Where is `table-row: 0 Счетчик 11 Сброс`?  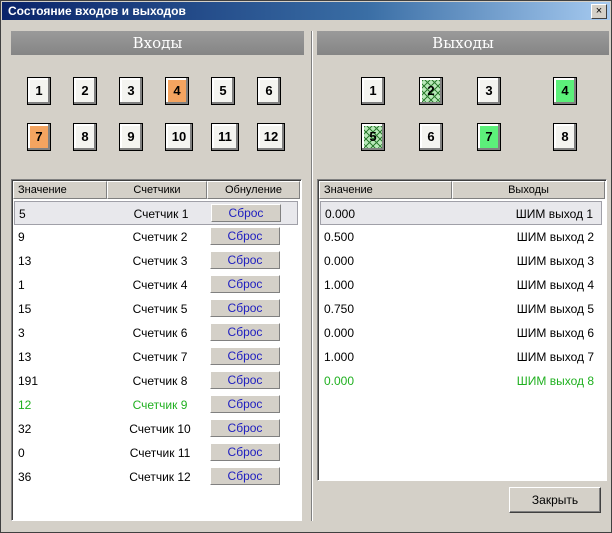 table-row: 0 Счетчик 11 Сброс is located at coordinates (156, 453).